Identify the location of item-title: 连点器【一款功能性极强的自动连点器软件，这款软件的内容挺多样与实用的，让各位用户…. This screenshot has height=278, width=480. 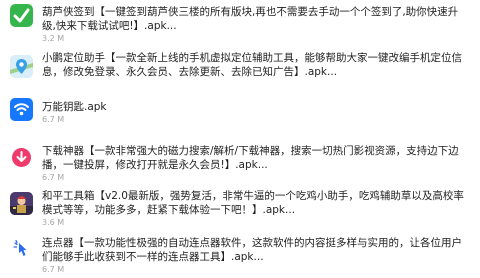
(255, 250).